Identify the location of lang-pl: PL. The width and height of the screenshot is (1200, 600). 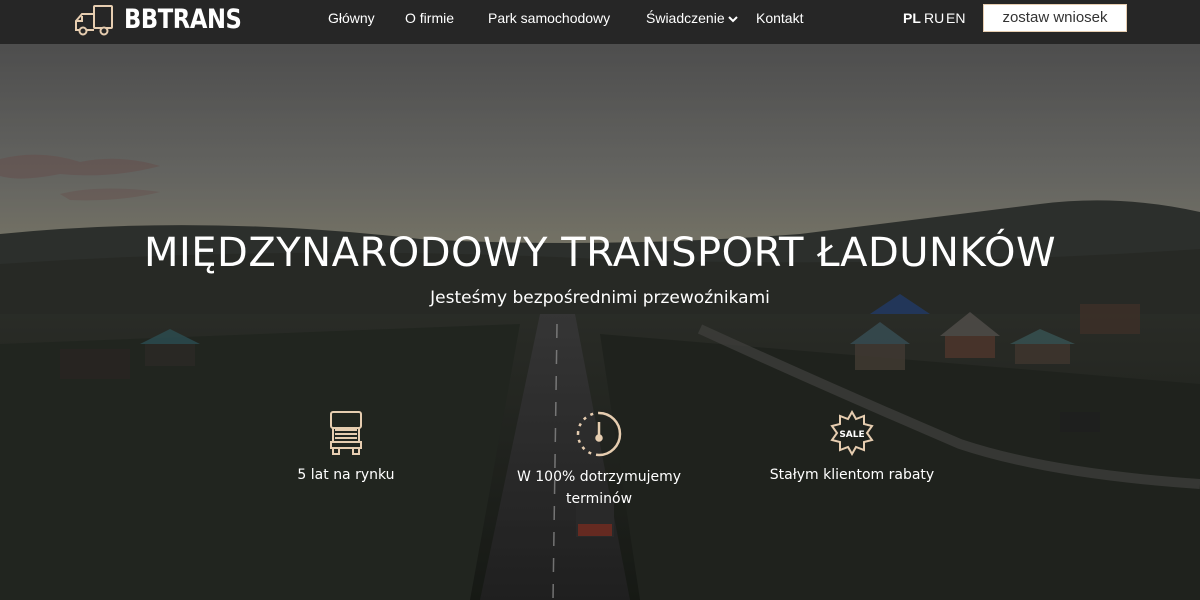
(912, 18).